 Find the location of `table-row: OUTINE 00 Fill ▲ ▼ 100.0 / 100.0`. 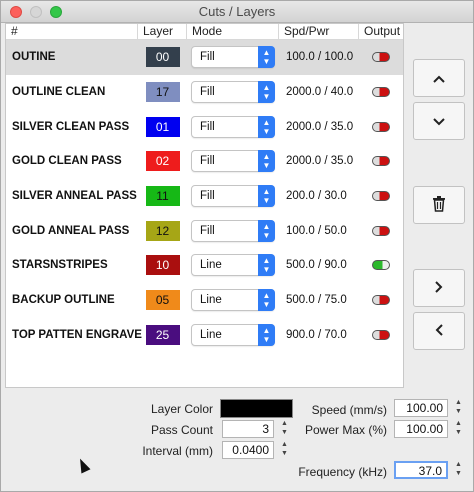

table-row: OUTINE 00 Fill ▲ ▼ 100.0 / 100.0 is located at coordinates (204, 57).